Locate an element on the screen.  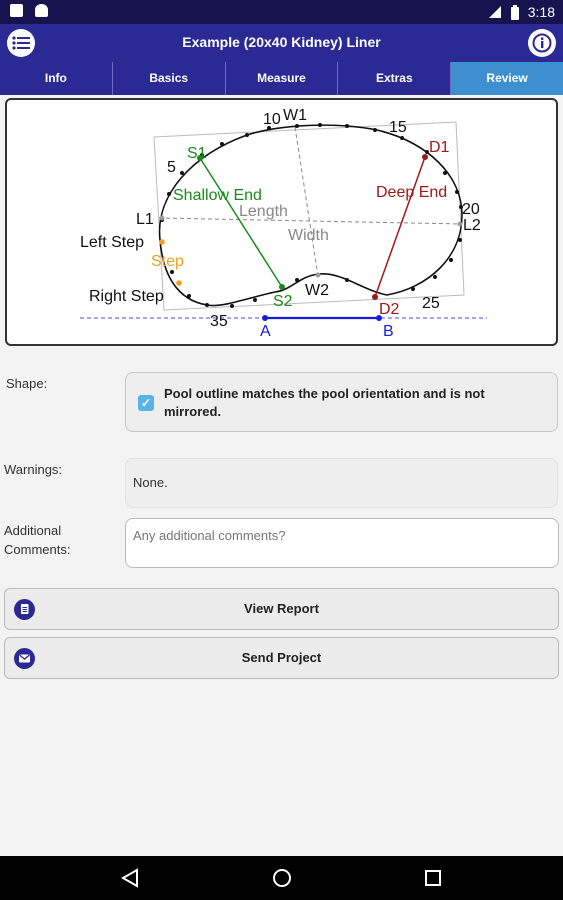
view-report-button: View Report is located at coordinates (281, 609).